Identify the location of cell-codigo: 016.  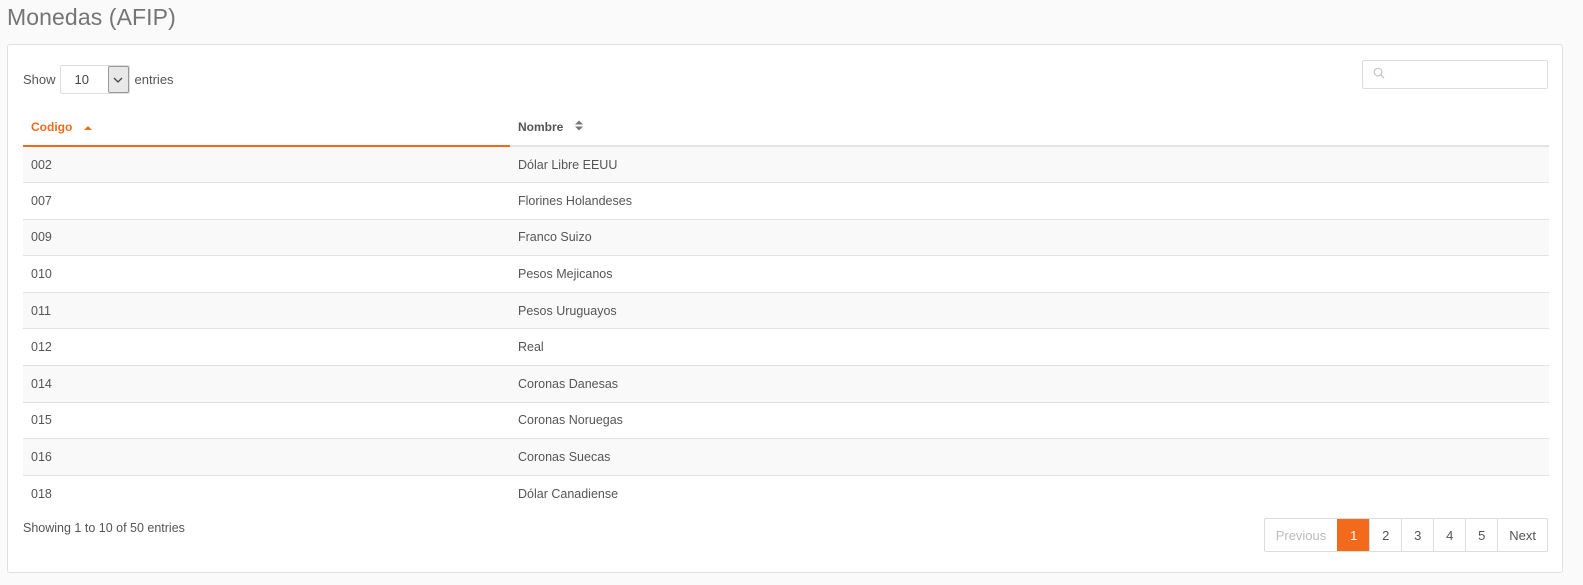
(266, 457).